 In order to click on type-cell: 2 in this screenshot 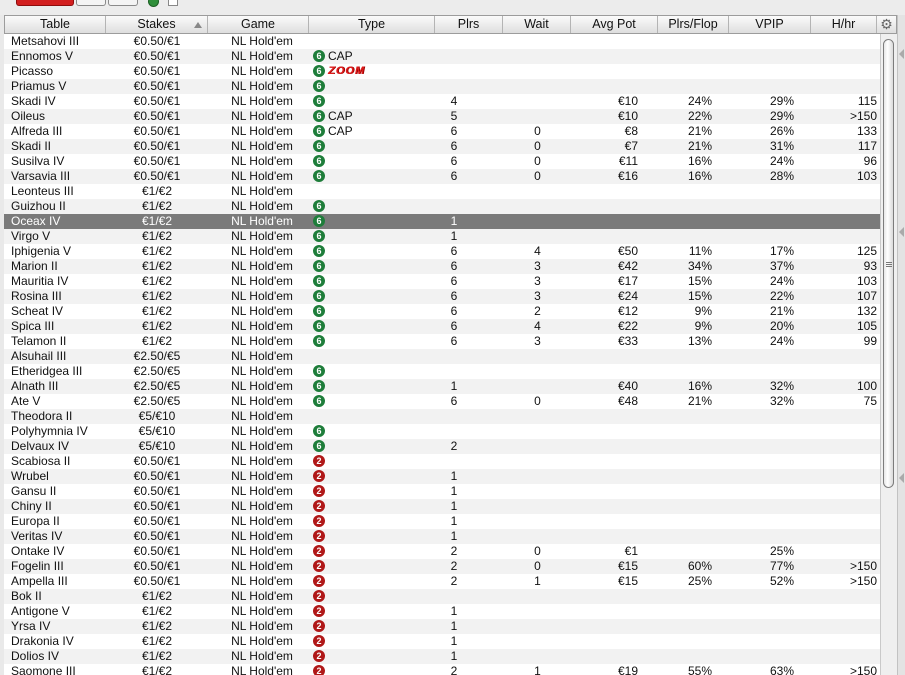, I will do `click(373, 641)`.